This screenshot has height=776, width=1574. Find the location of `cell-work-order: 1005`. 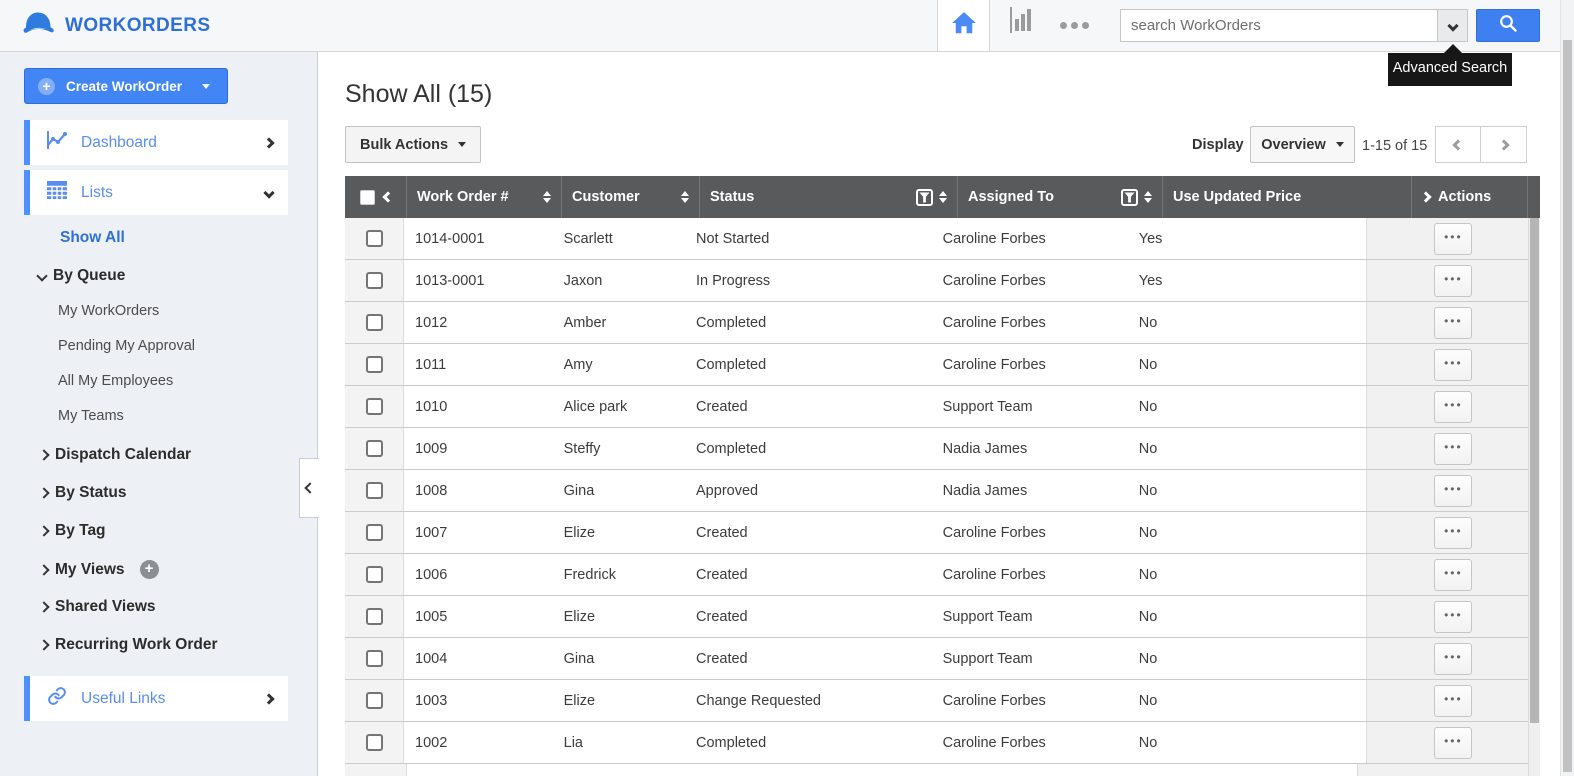

cell-work-order: 1005 is located at coordinates (478, 616).